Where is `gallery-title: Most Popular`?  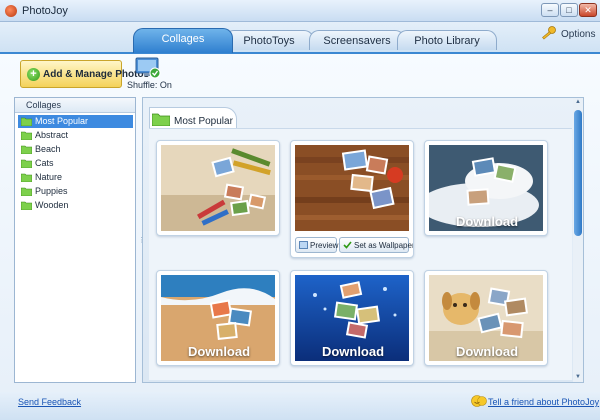
gallery-title: Most Popular is located at coordinates (203, 121).